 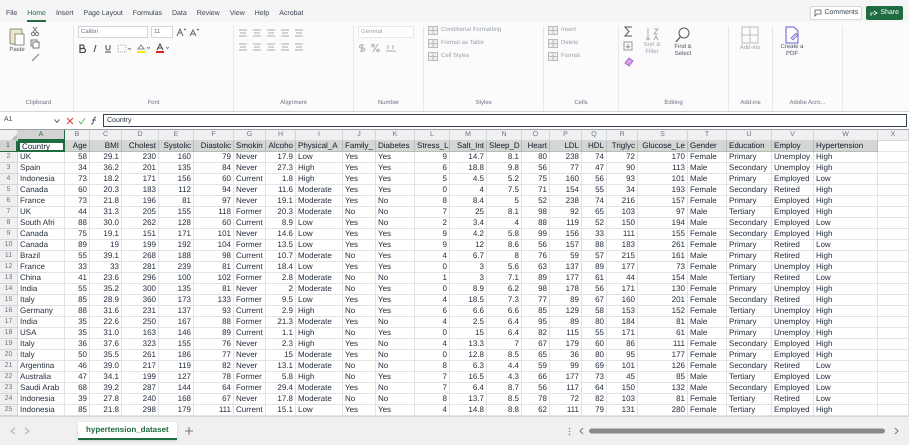 I want to click on cancel-icon, so click(x=70, y=120).